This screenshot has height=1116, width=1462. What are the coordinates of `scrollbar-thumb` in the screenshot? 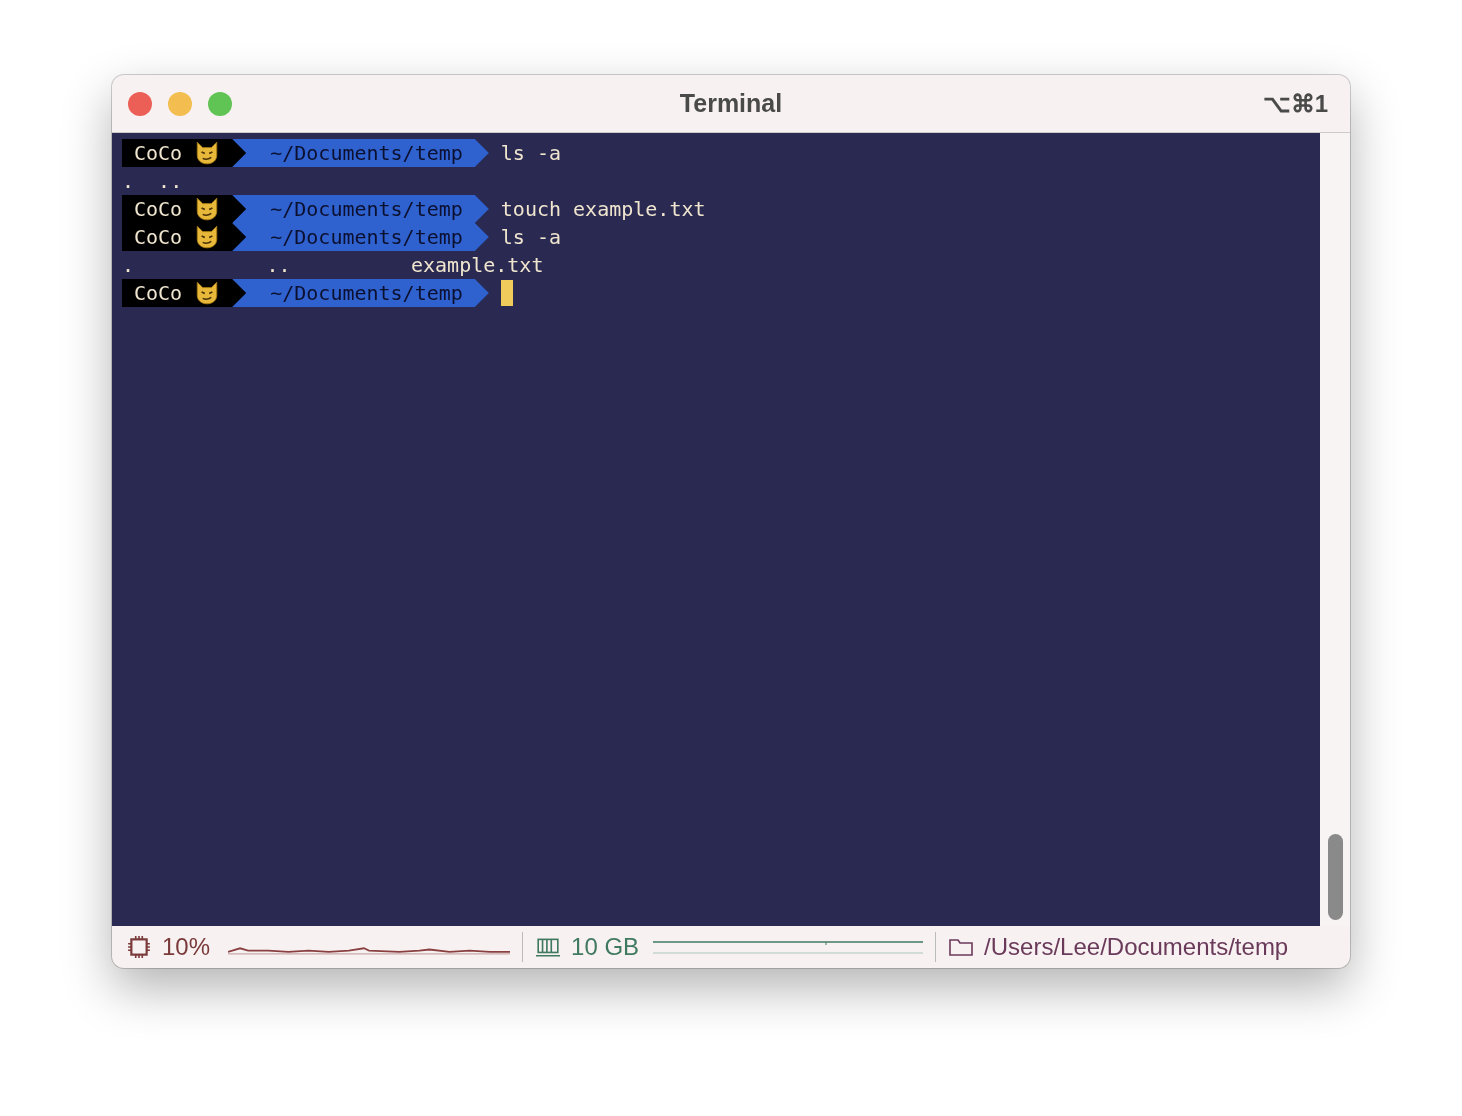 It's located at (1335, 877).